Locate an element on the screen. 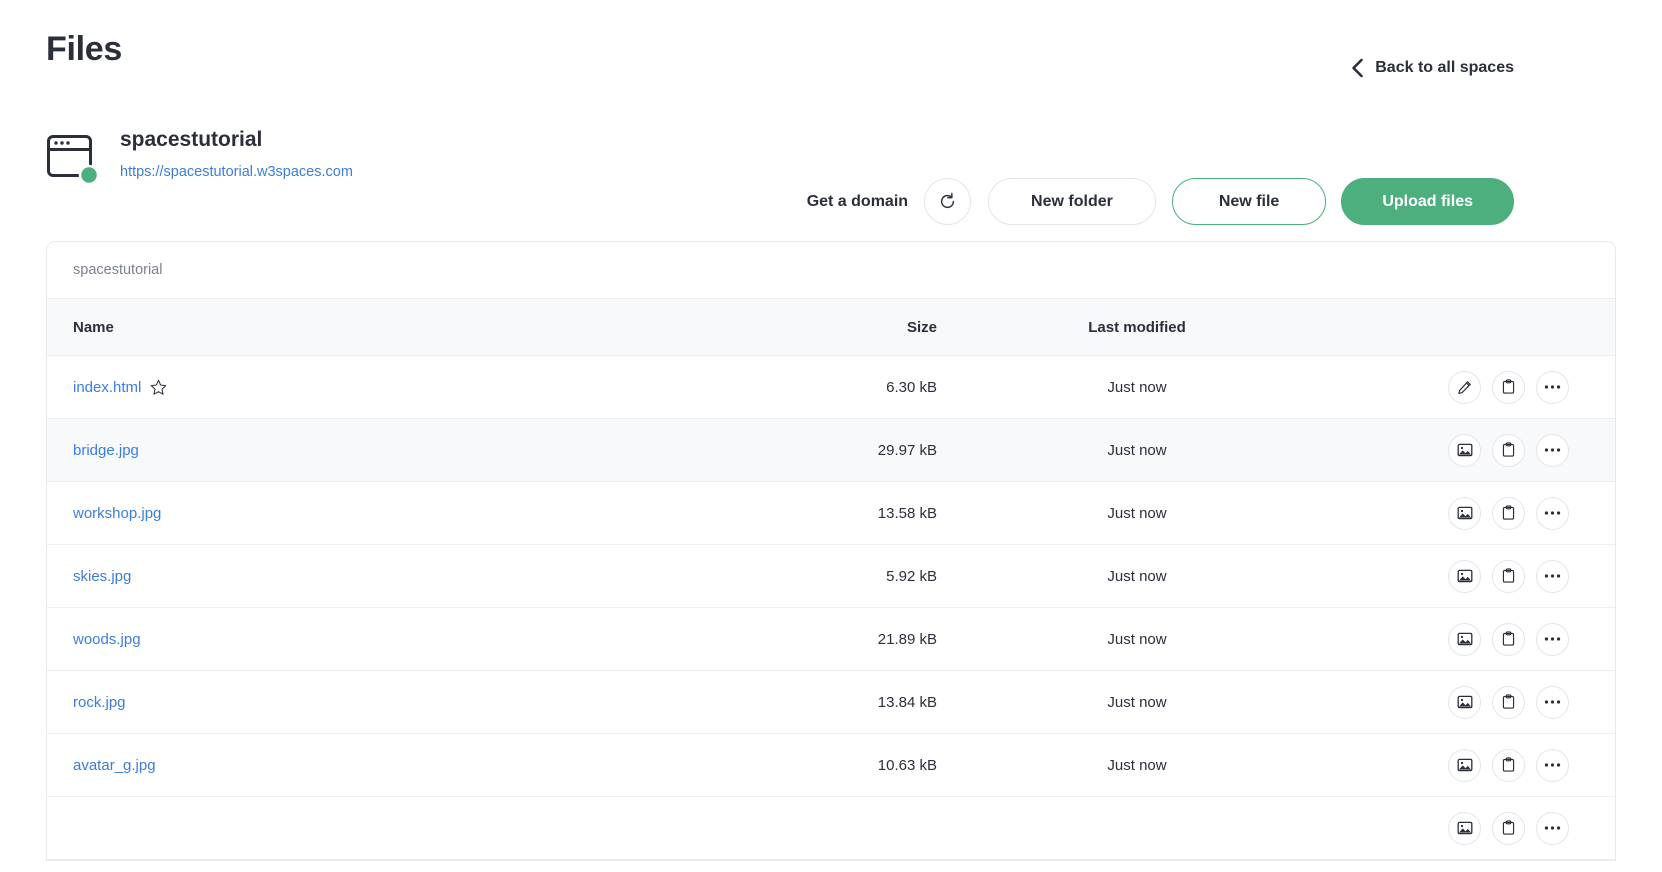 This screenshot has height=872, width=1662. get-a-domain-link: Get a domain is located at coordinates (857, 202).